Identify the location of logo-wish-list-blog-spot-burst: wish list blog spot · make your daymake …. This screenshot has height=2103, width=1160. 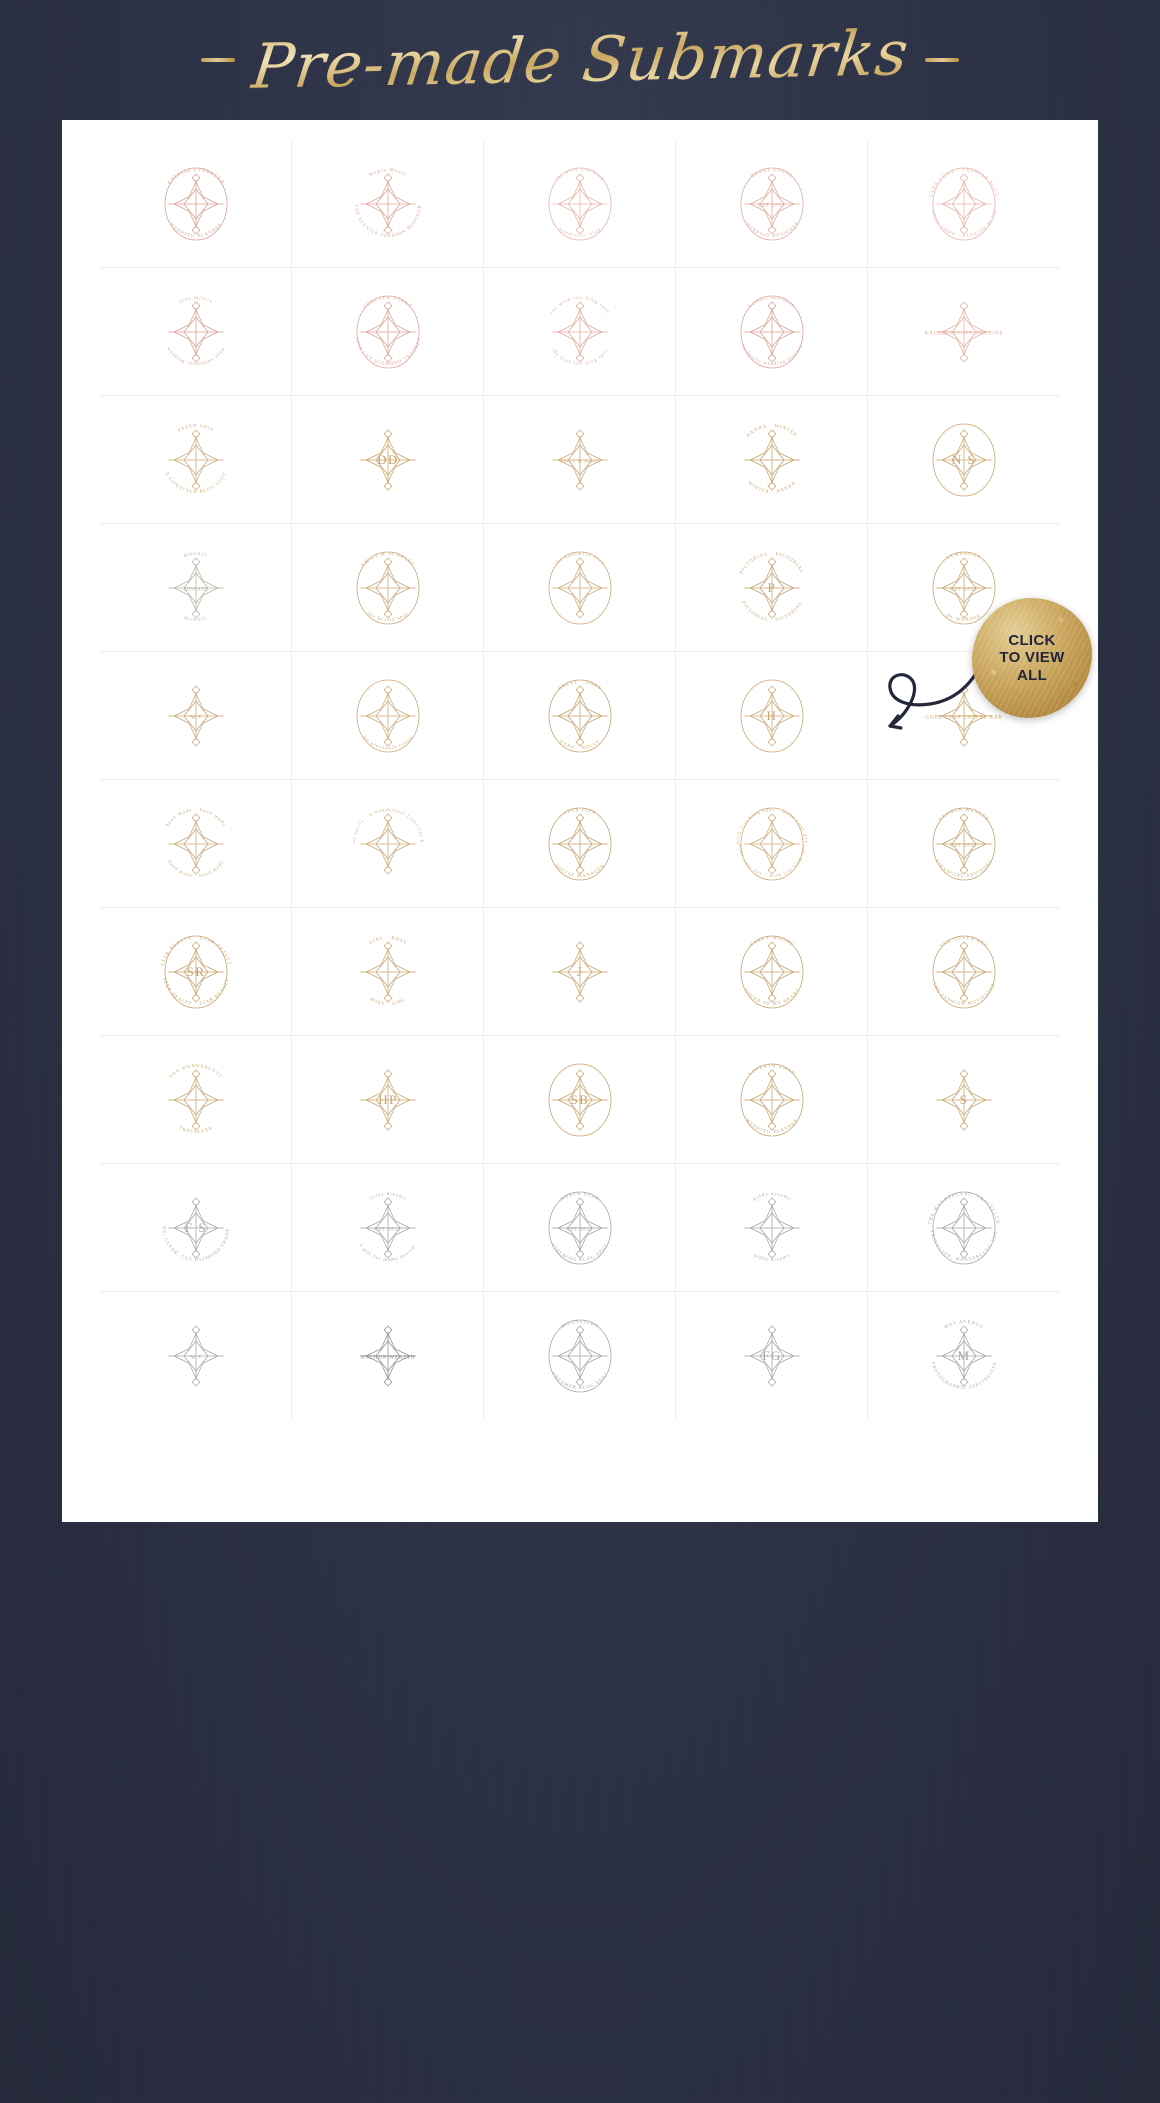
(770, 843).